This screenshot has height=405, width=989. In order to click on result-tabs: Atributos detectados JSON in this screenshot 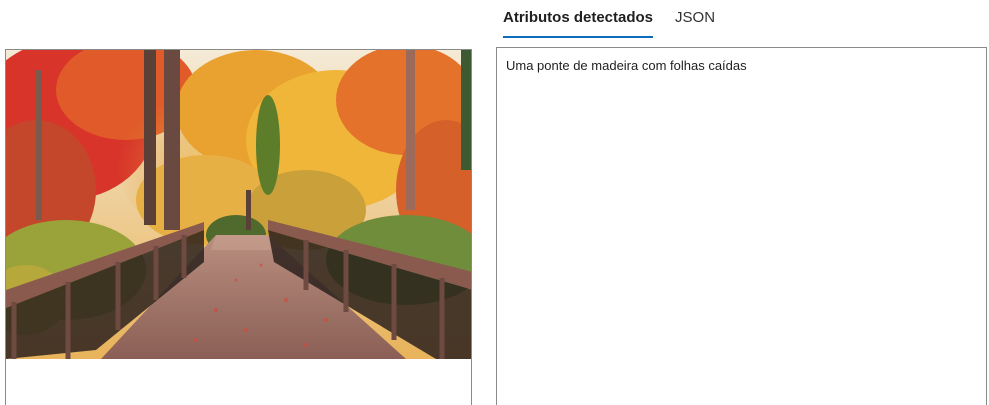, I will do `click(609, 19)`.